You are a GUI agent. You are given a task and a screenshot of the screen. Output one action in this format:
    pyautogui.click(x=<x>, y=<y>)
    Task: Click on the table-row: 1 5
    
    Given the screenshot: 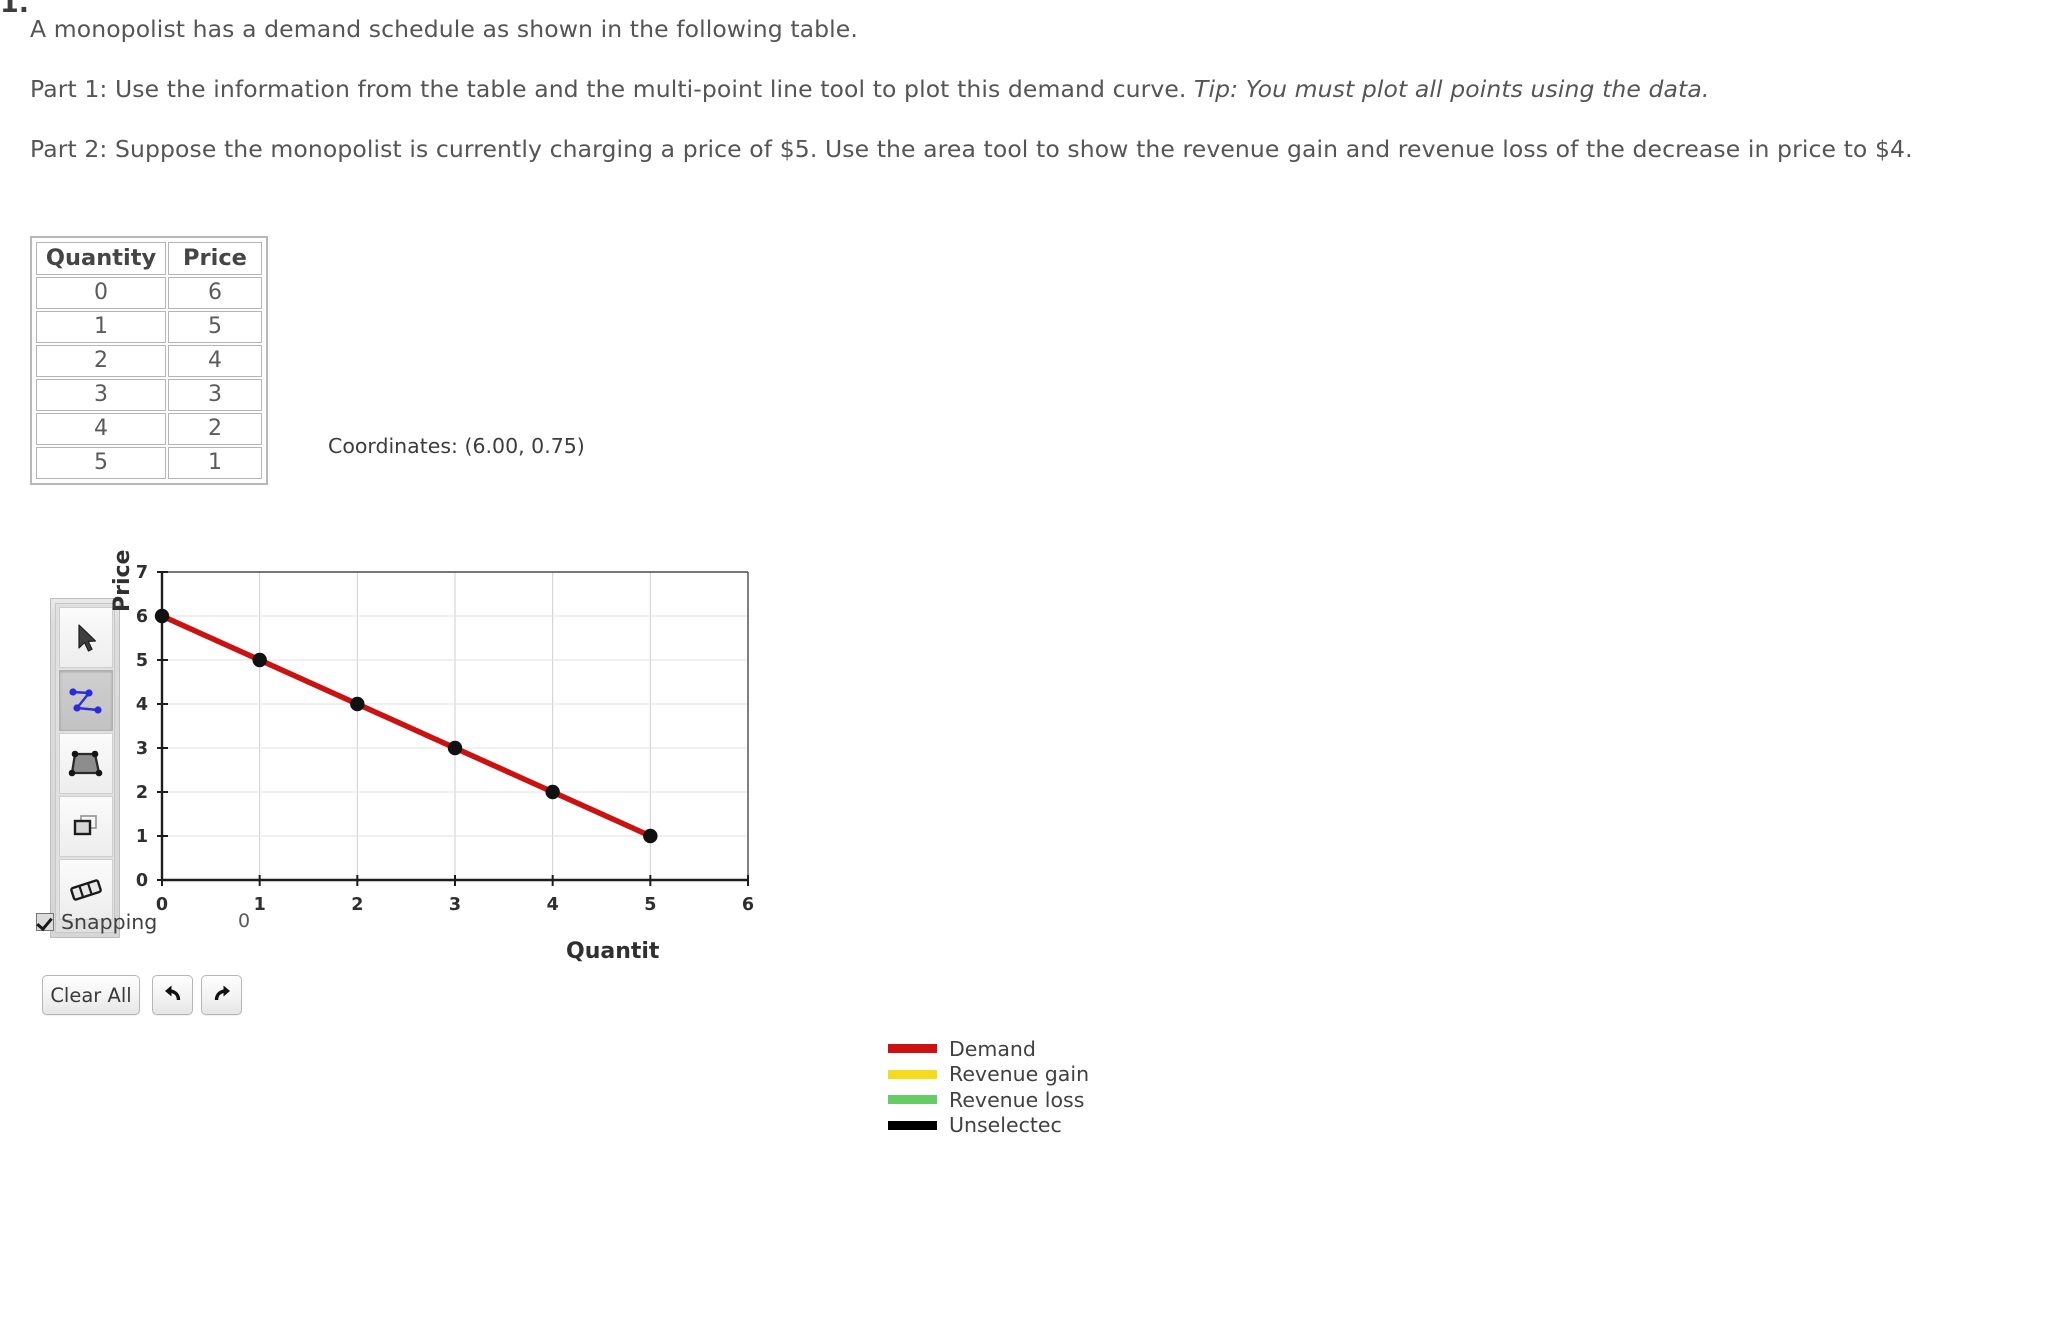 What is the action you would take?
    pyautogui.click(x=149, y=327)
    